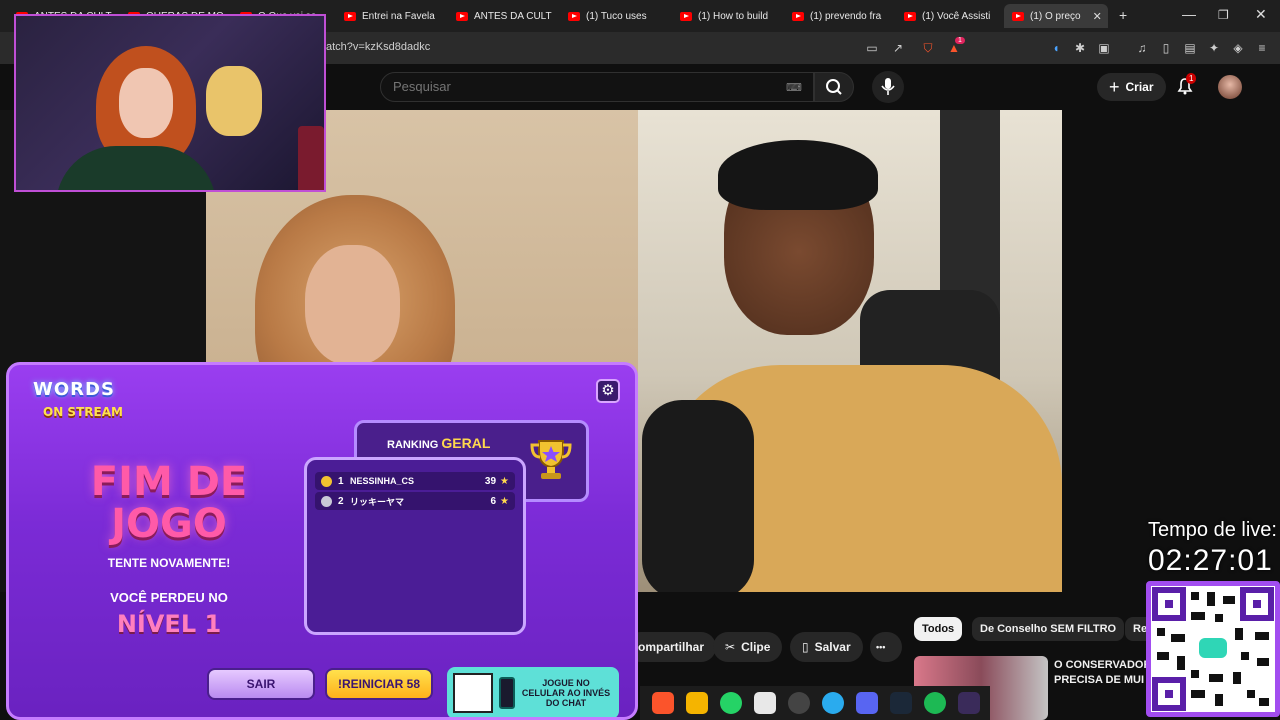 The width and height of the screenshot is (1280, 720). I want to click on qr-code, so click(1213, 649).